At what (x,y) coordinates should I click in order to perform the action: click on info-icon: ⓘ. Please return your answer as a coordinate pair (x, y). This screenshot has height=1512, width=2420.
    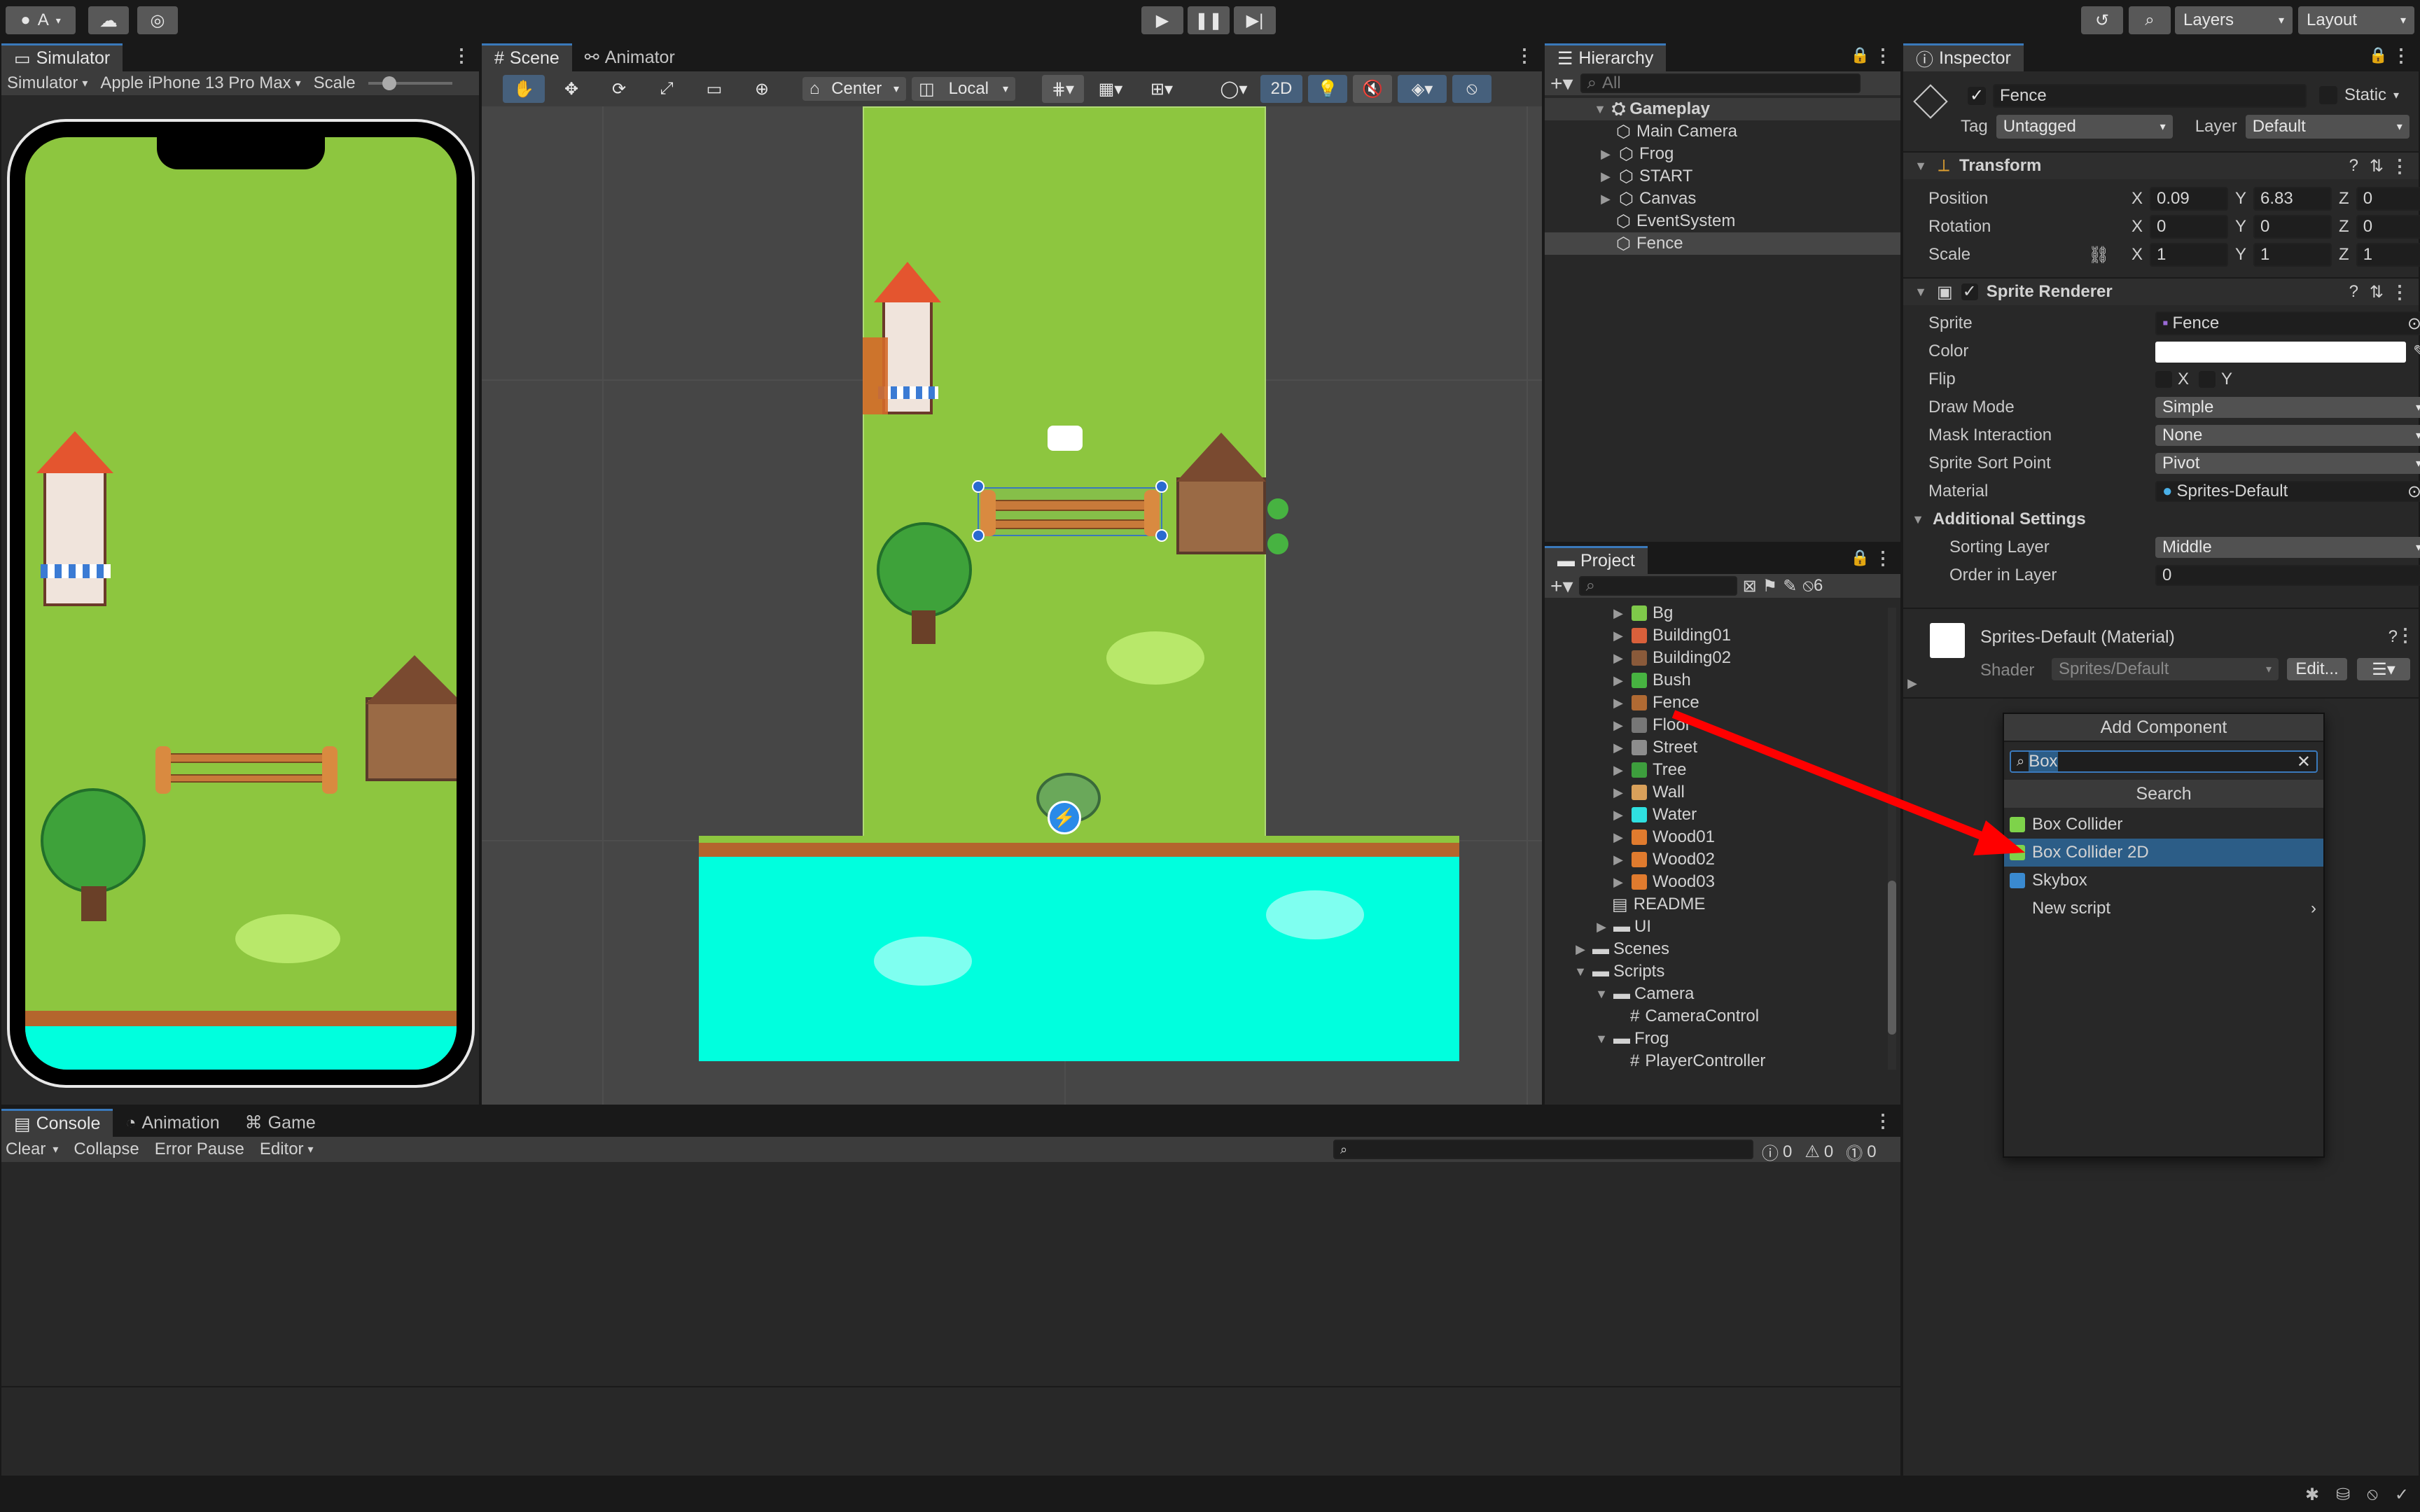
    Looking at the image, I should click on (1771, 1153).